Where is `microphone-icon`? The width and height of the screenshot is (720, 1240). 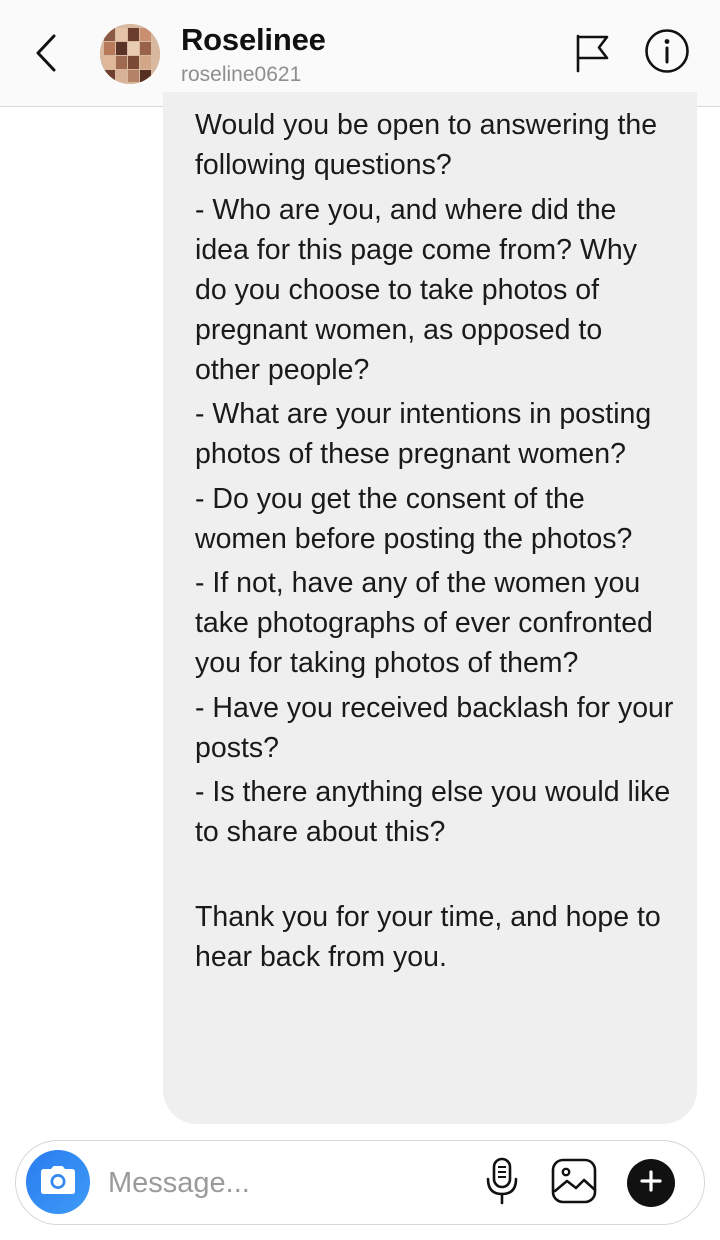 microphone-icon is located at coordinates (502, 1183).